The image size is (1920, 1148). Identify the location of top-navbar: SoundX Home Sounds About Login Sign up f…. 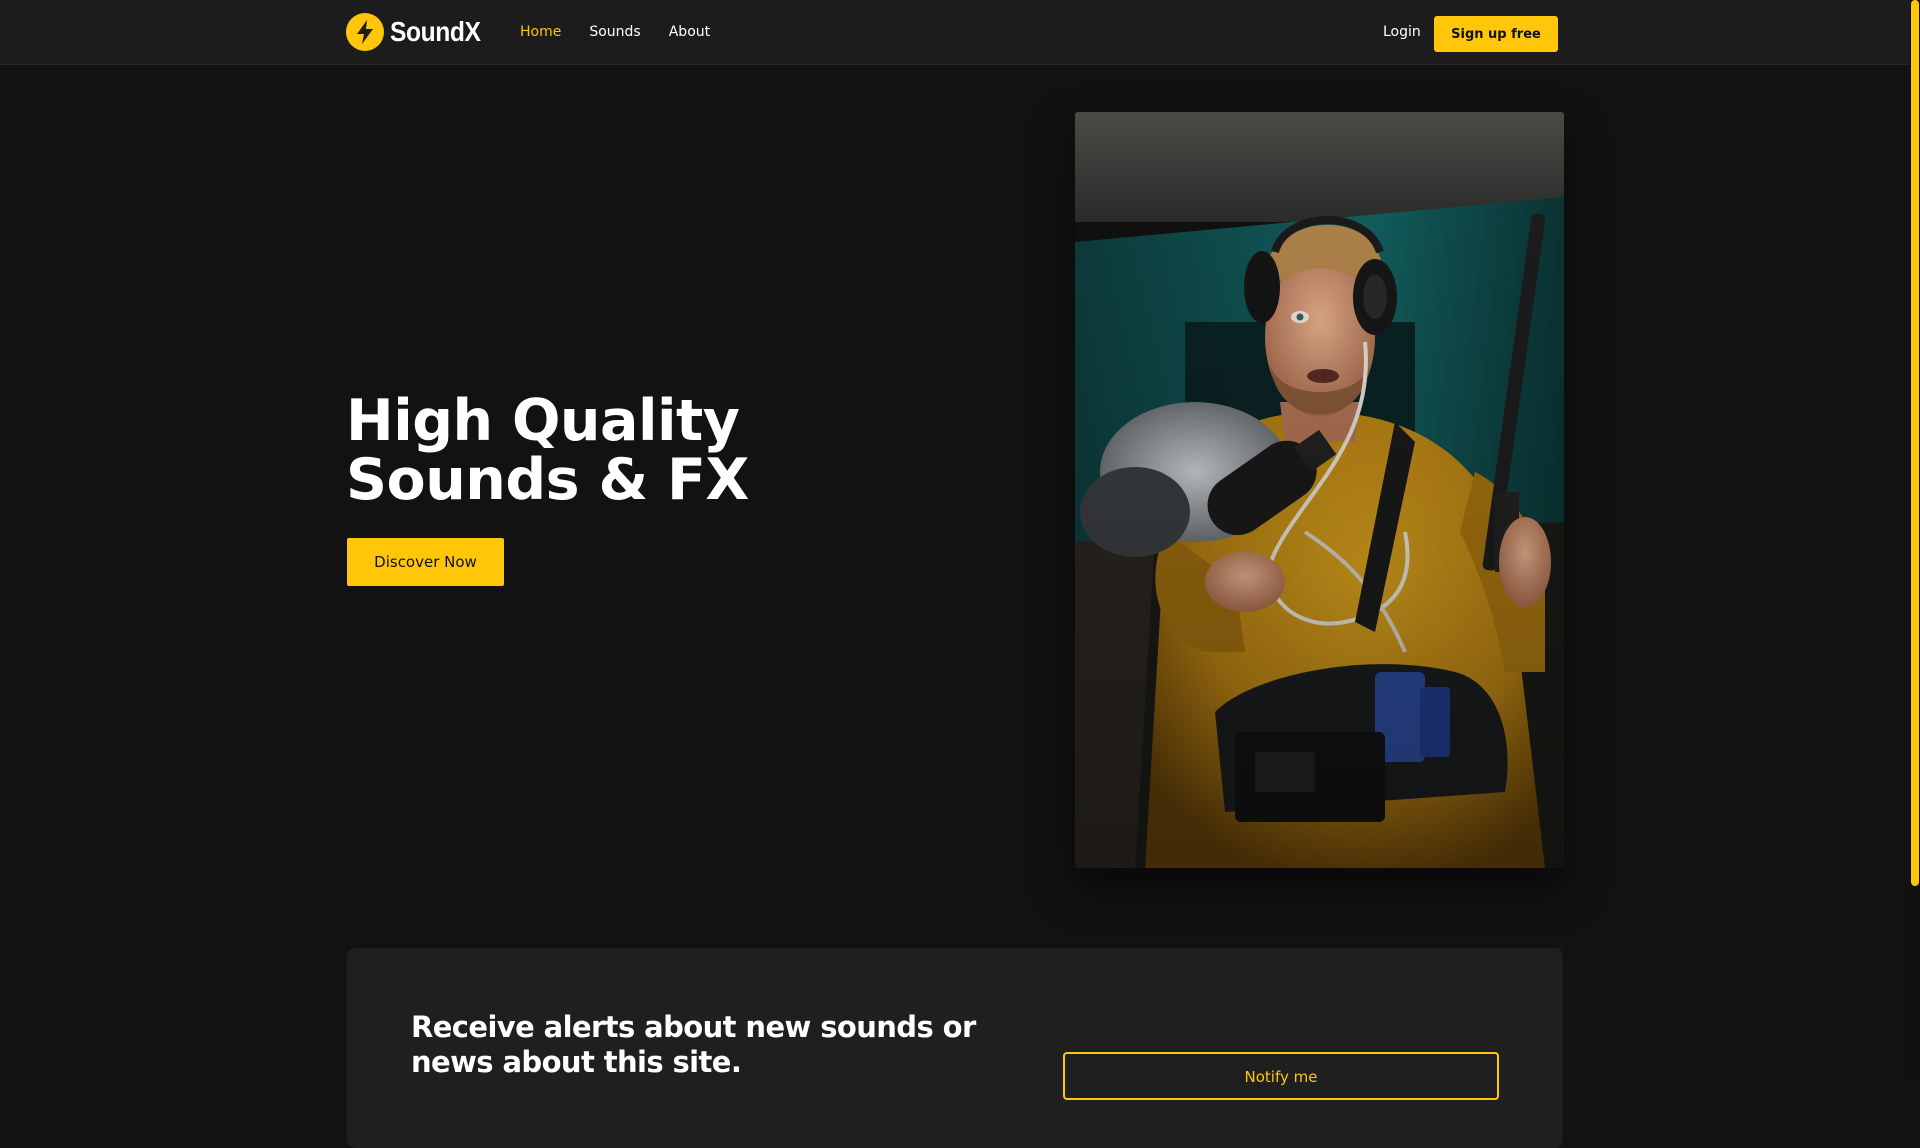
(955, 32).